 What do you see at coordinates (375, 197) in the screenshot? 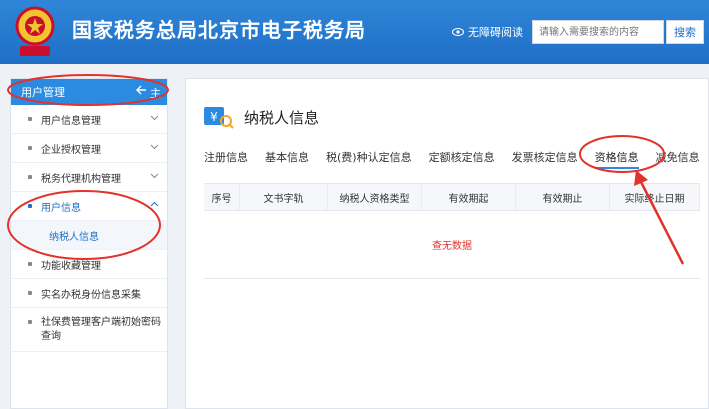
I see `column-header: 纳税人资格类型` at bounding box center [375, 197].